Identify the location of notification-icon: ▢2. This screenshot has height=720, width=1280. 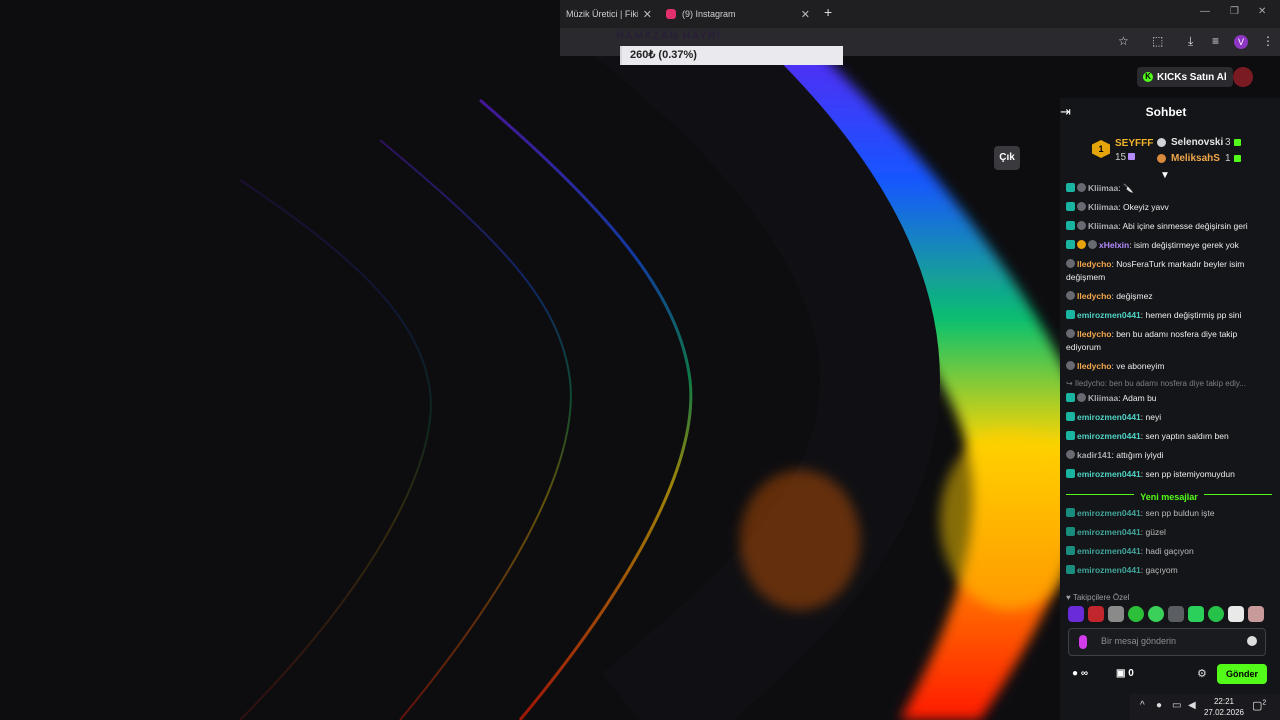
(1259, 705).